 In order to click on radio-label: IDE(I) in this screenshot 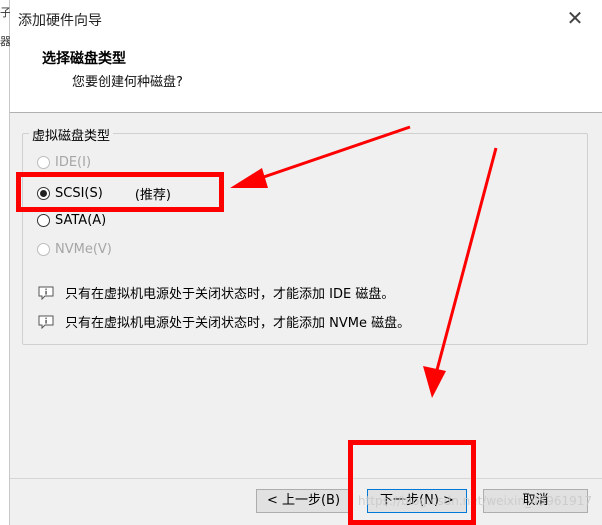, I will do `click(73, 162)`.